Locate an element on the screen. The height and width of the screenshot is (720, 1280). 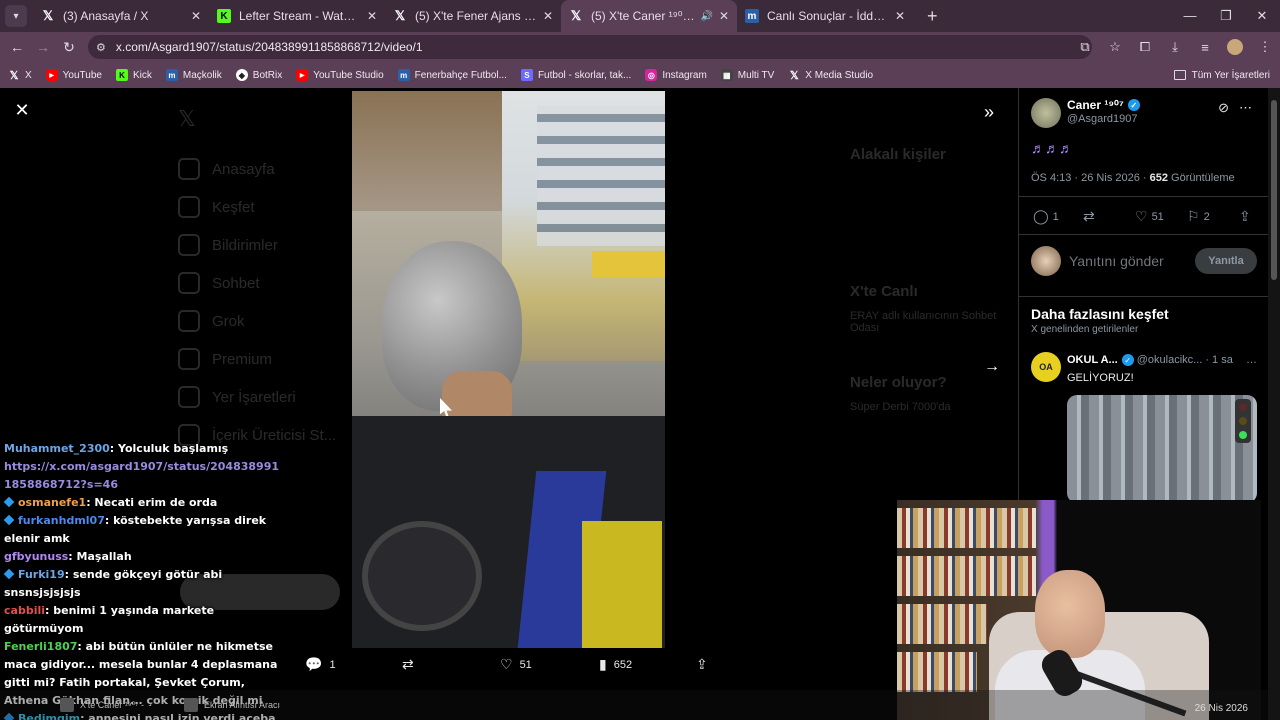
download-icon: ⤓ is located at coordinates (1175, 47).